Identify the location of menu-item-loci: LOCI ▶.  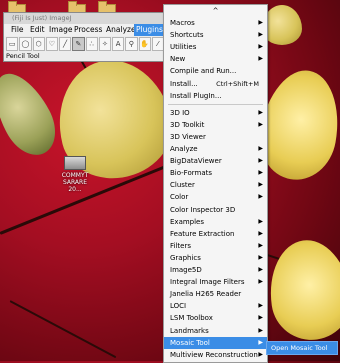
(215, 306).